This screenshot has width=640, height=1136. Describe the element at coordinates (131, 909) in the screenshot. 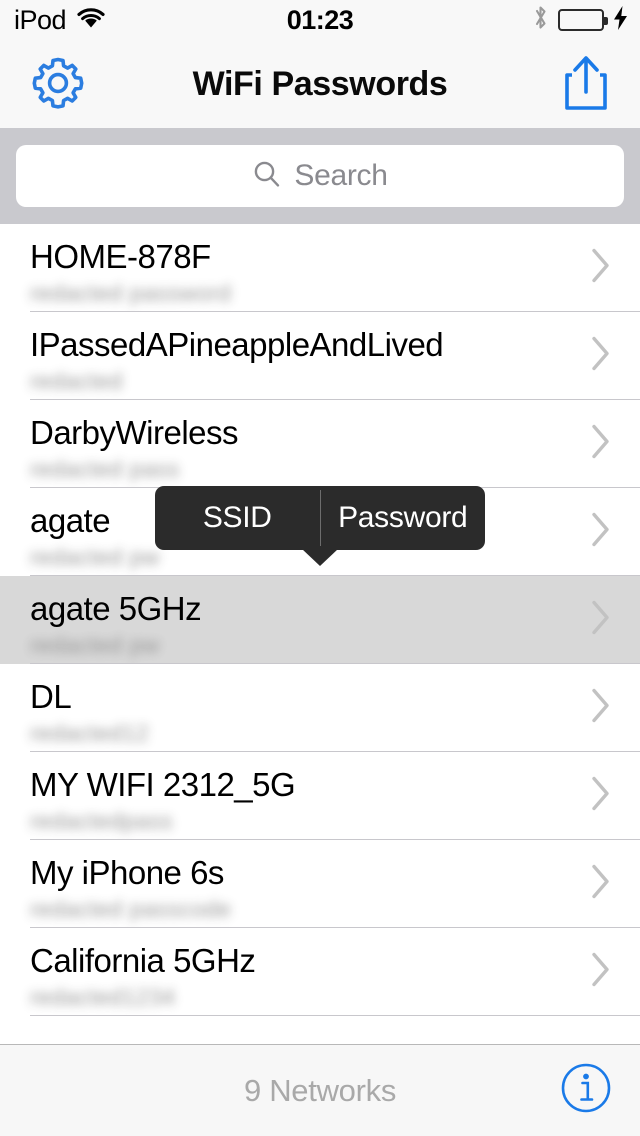

I see `network-password: redacted passcode` at that location.